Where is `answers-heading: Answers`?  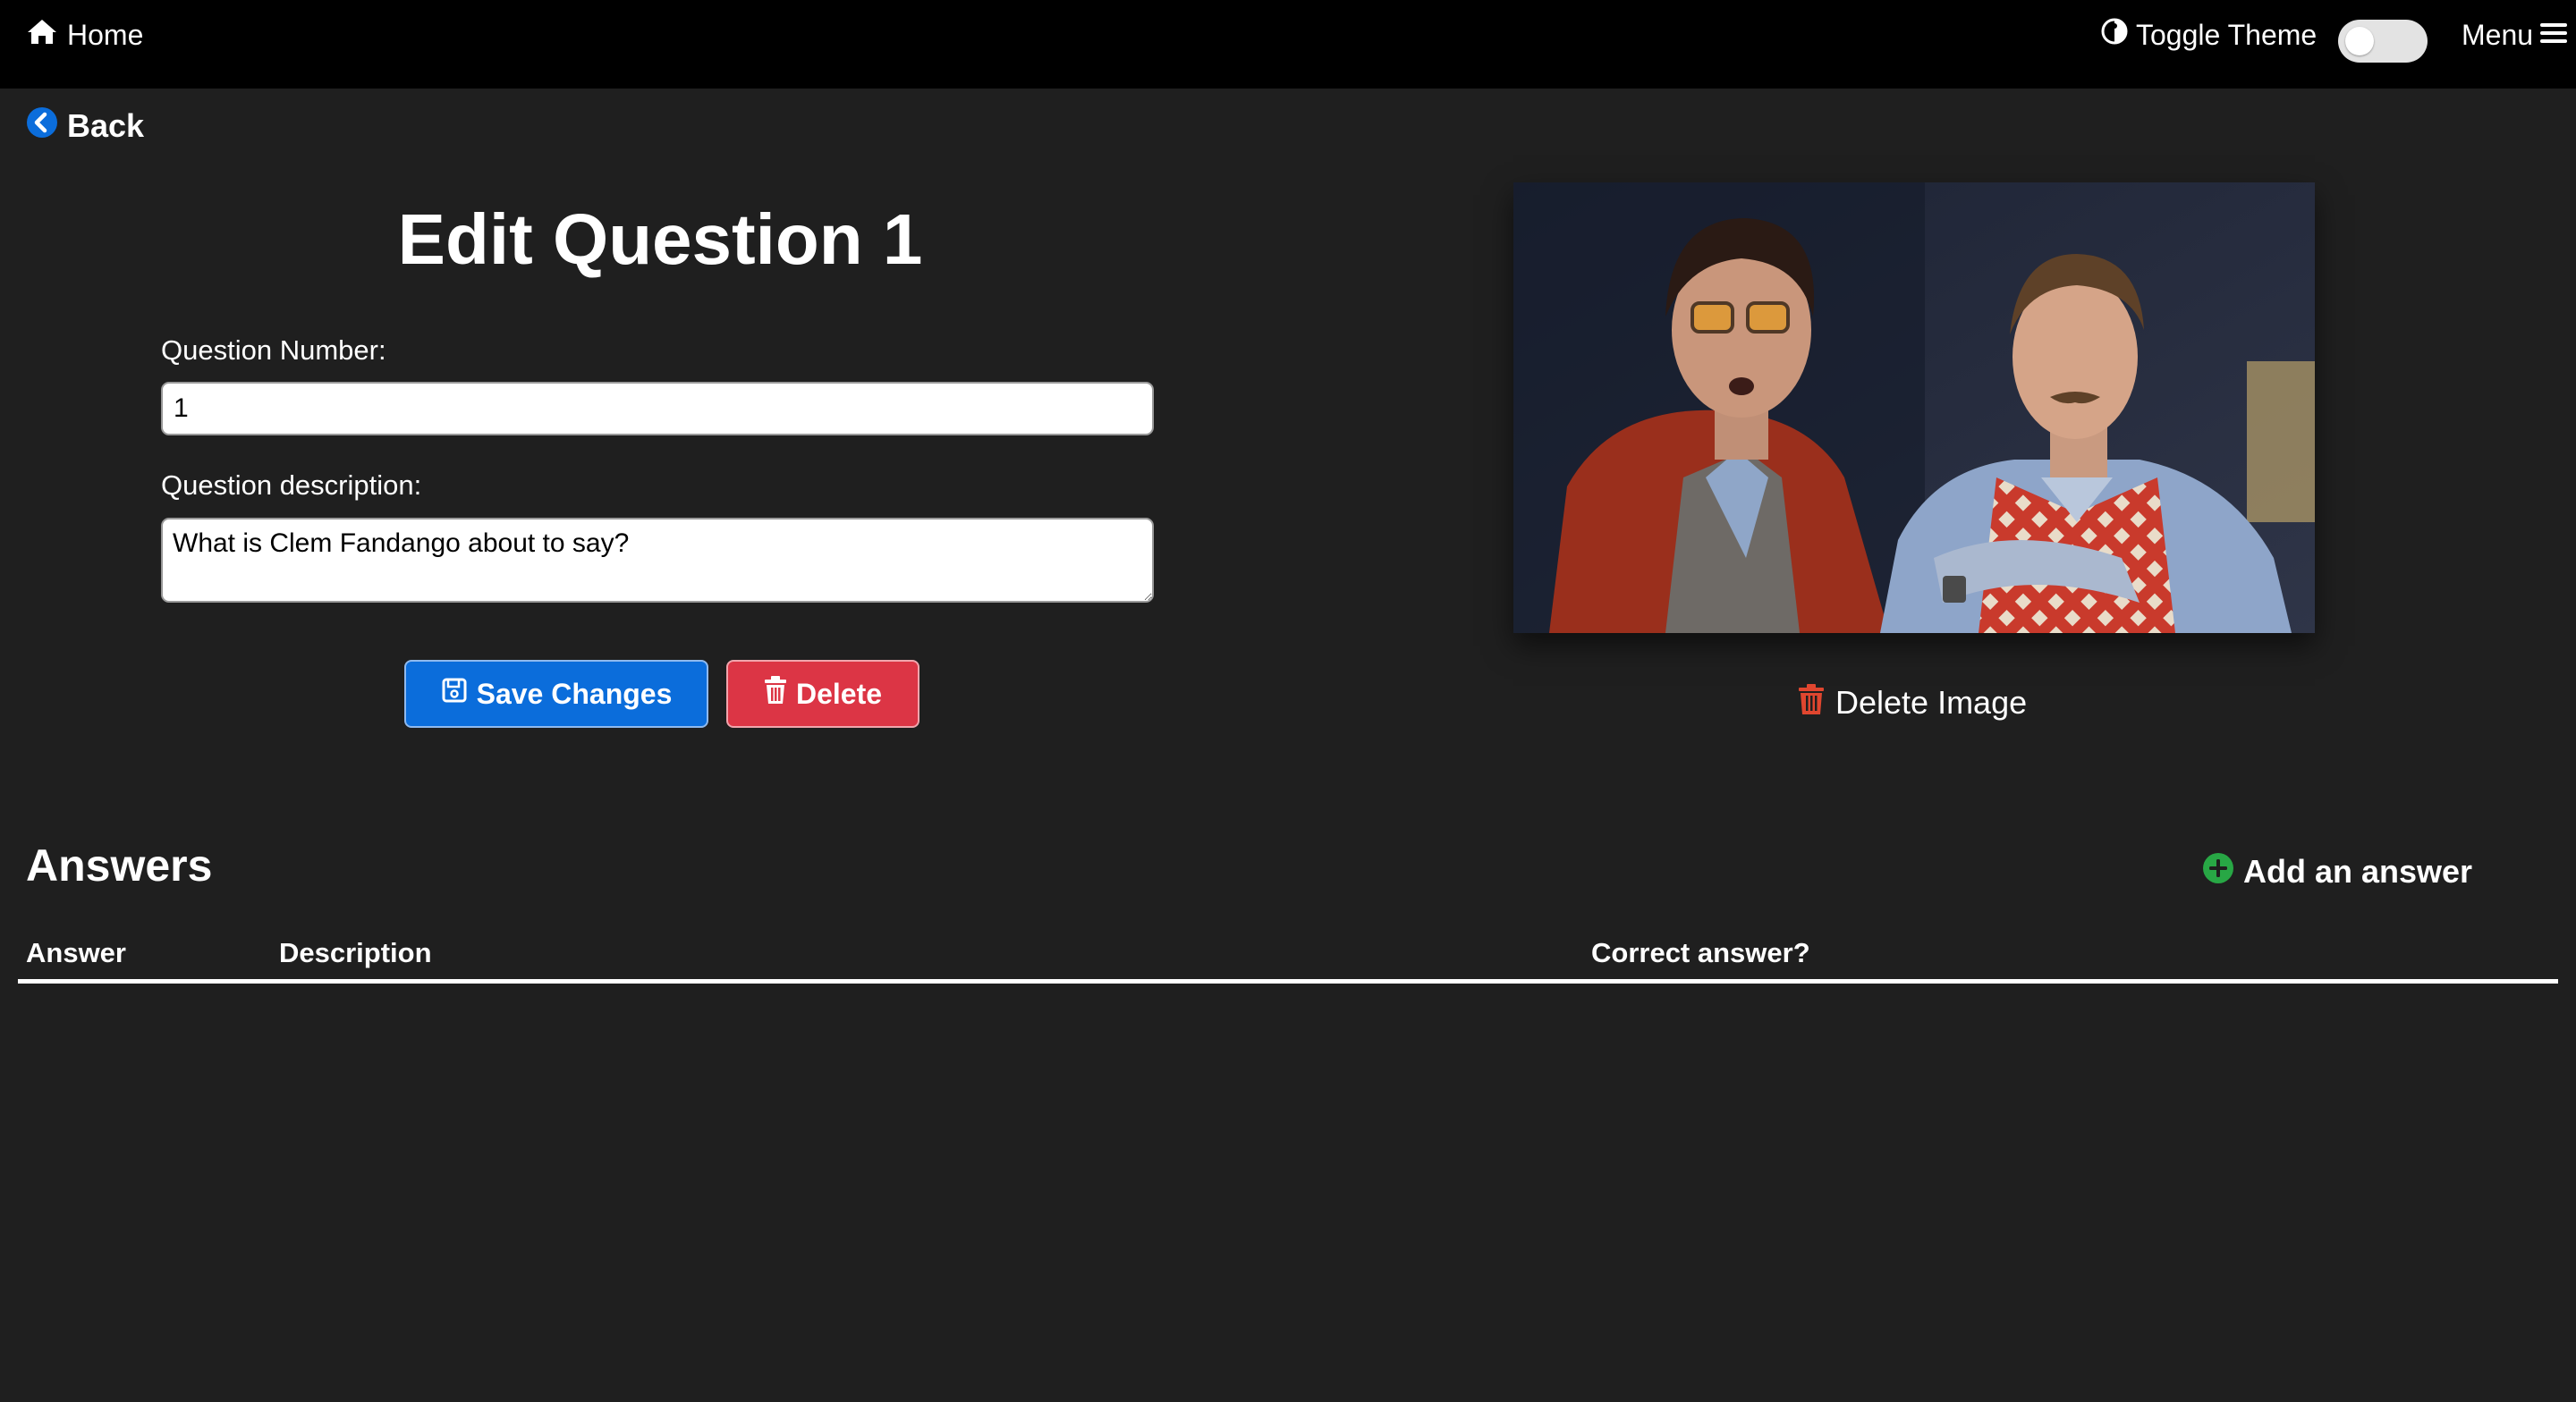 answers-heading: Answers is located at coordinates (119, 865).